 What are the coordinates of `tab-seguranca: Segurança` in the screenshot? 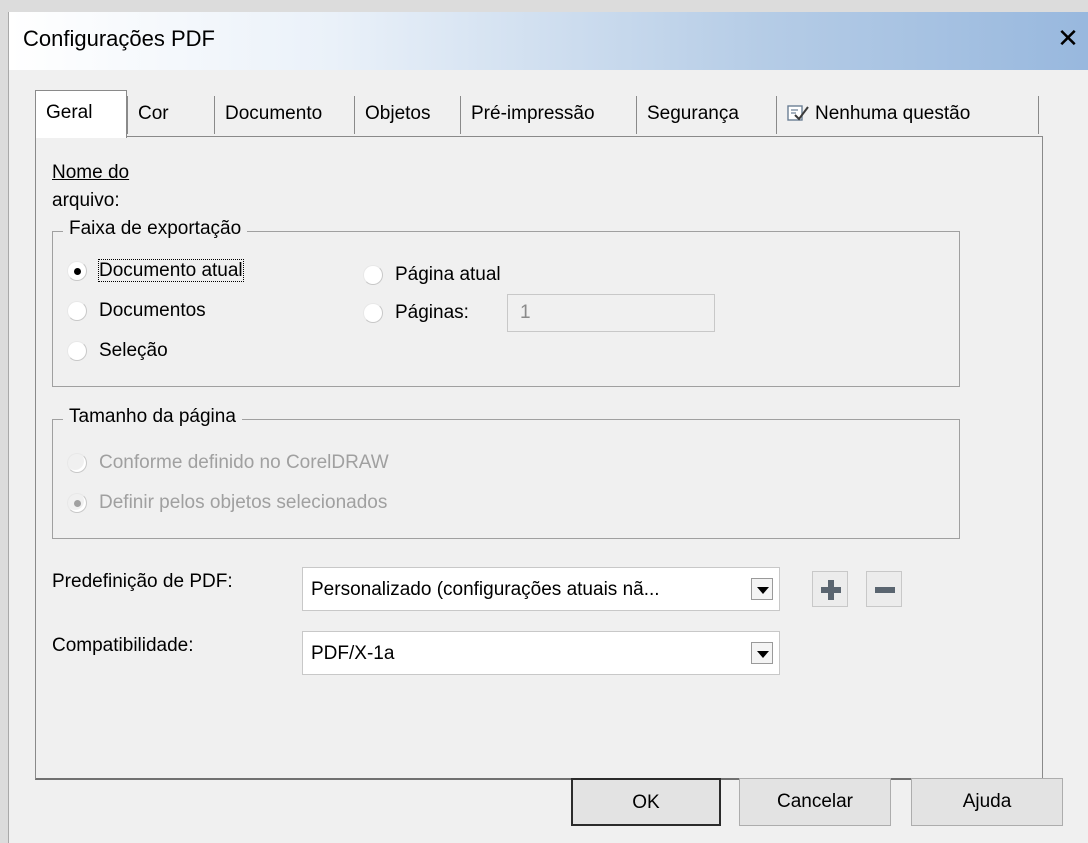 It's located at (707, 115).